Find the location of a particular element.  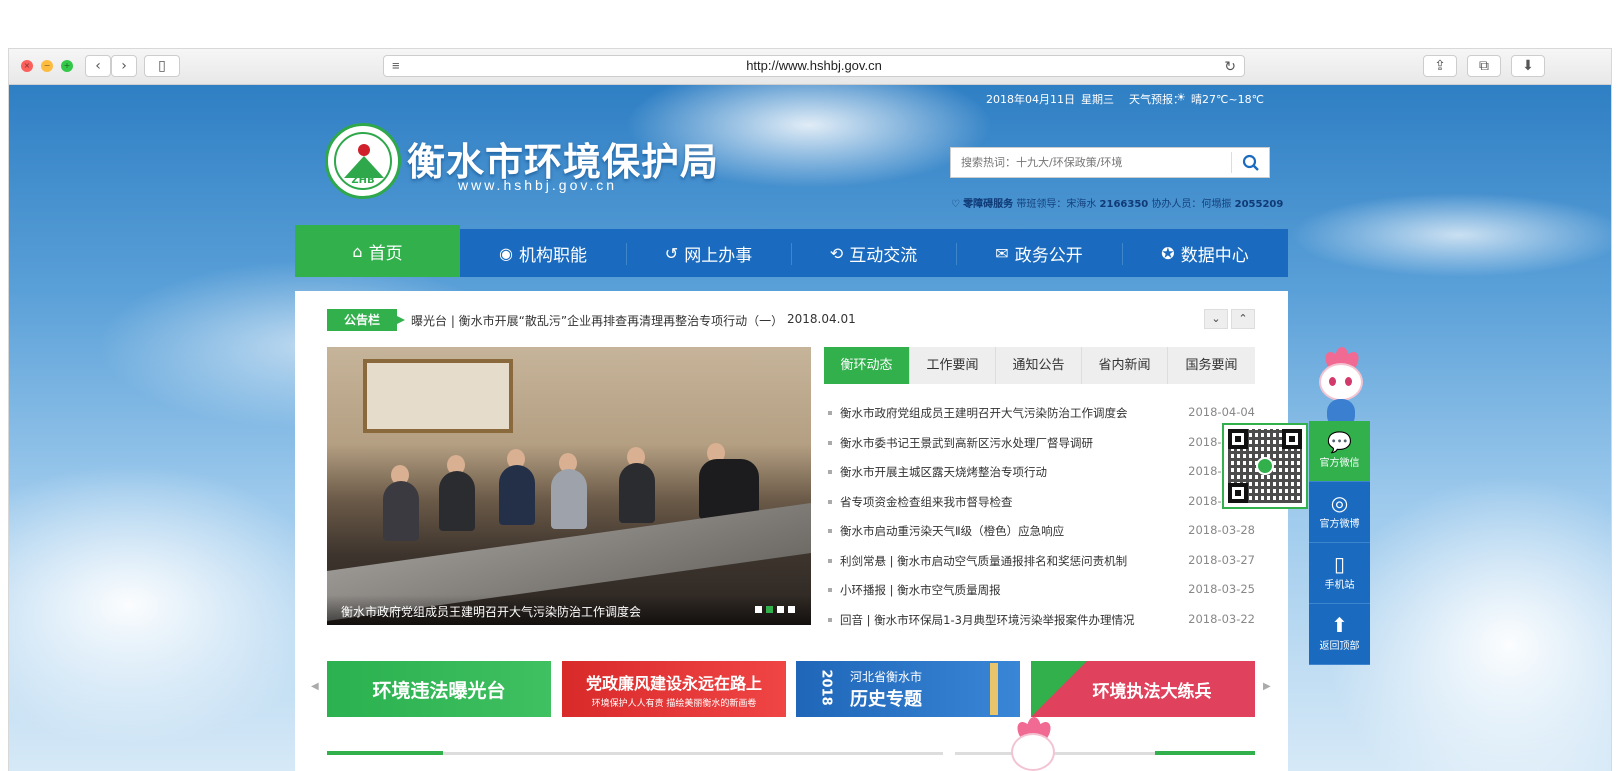

banner-enforcement: 环境执法大练兵 is located at coordinates (1143, 689).